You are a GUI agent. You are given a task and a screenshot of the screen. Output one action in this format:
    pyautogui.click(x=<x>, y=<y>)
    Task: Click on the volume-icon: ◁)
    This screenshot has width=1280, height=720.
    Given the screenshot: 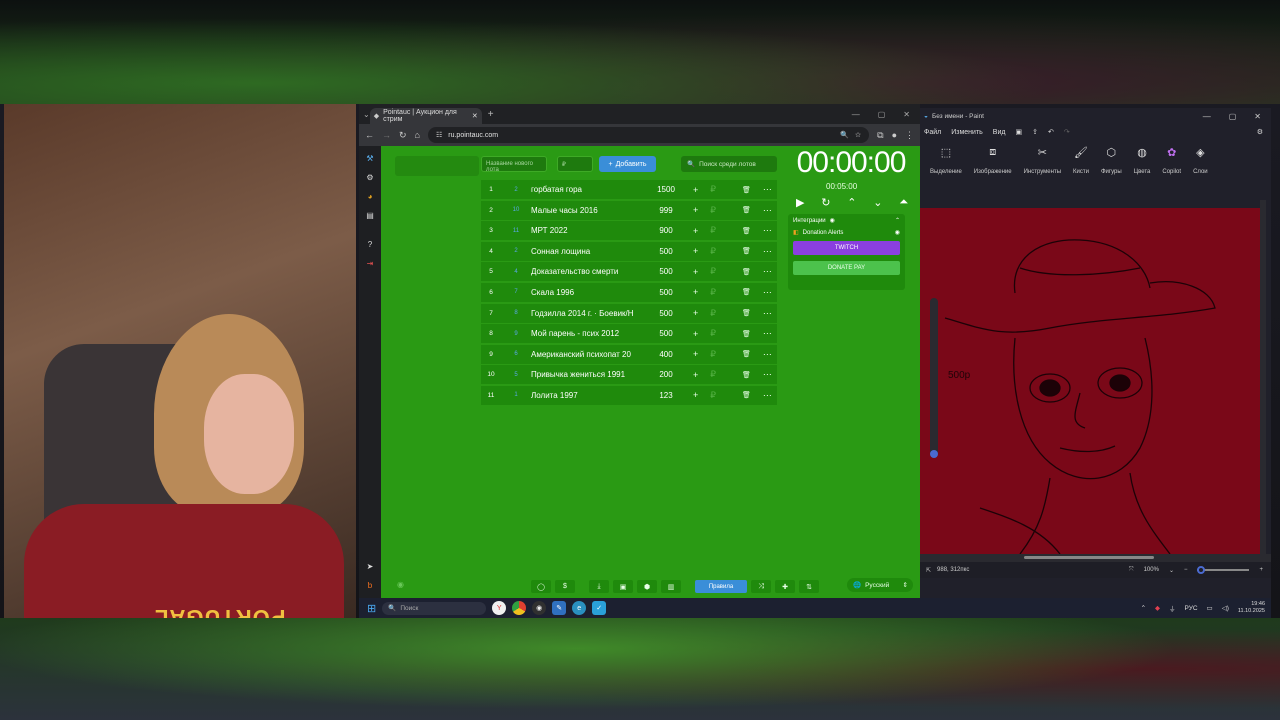 What is the action you would take?
    pyautogui.click(x=1225, y=608)
    